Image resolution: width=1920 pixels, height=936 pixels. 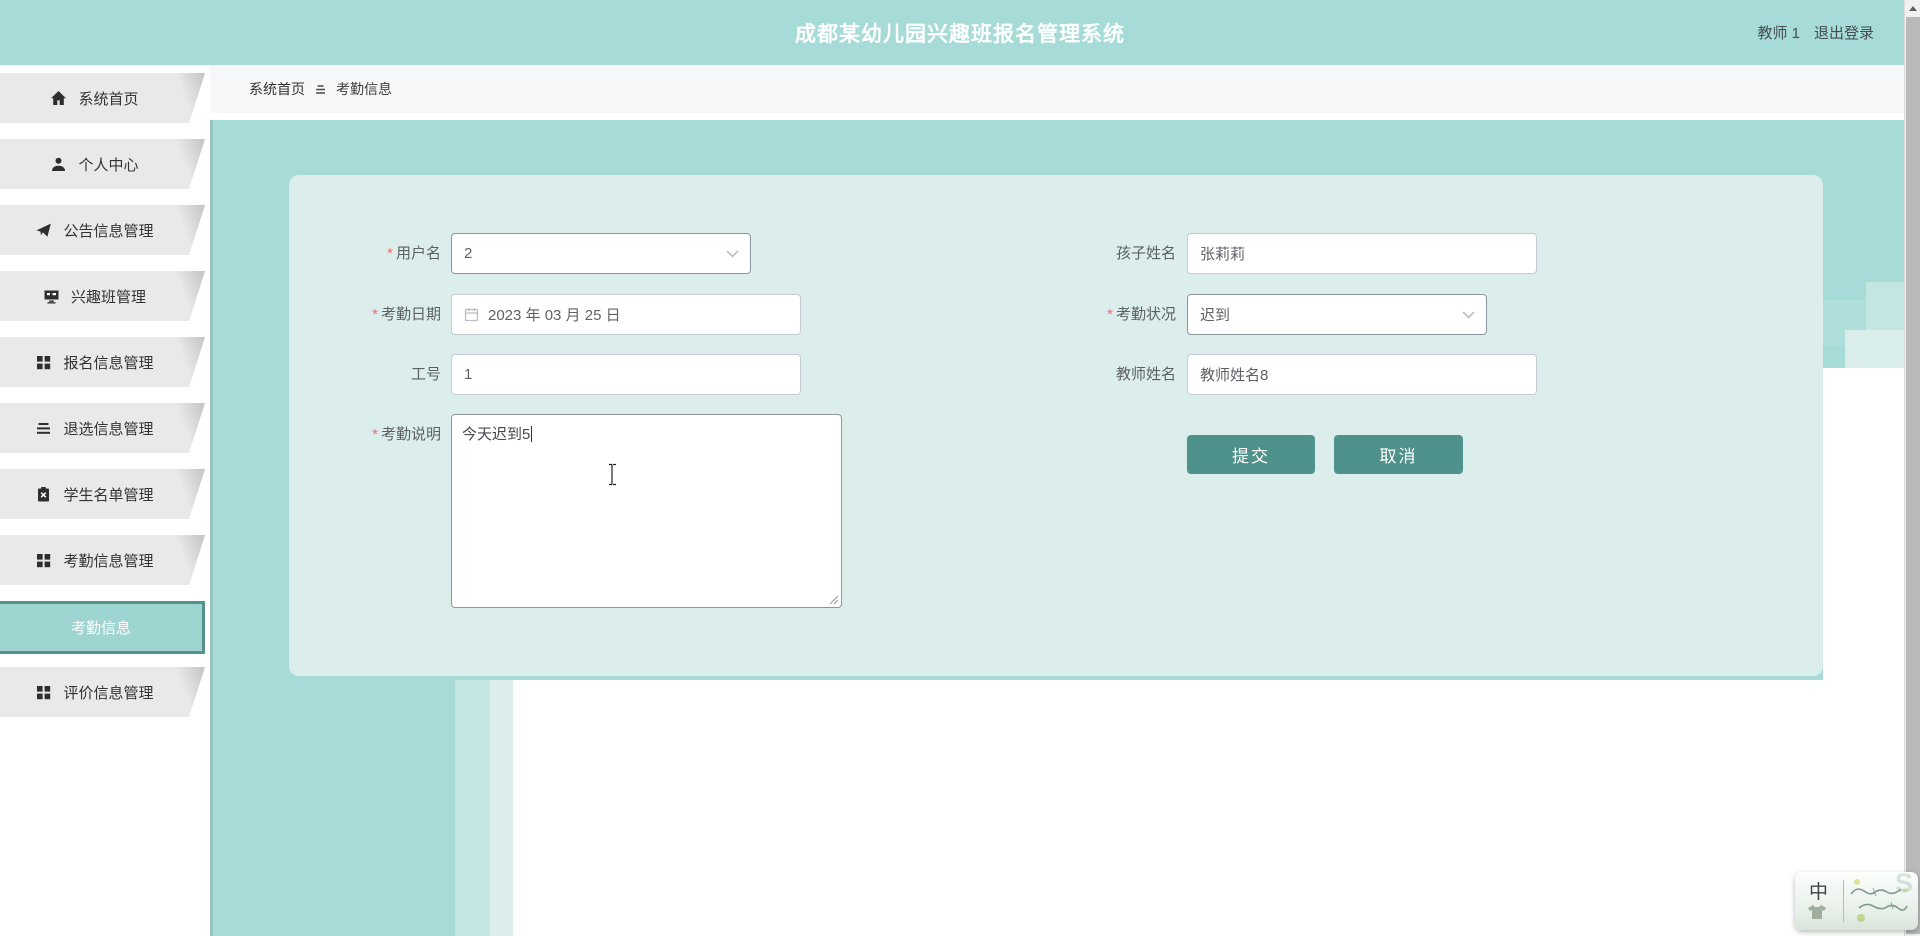 I want to click on breadcrumb-separator-icon, so click(x=320, y=89).